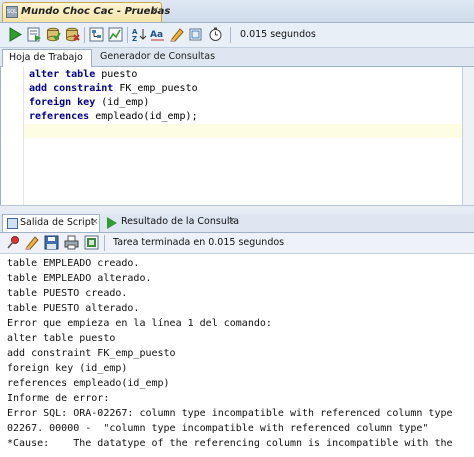  What do you see at coordinates (67, 368) in the screenshot?
I see `output-line: foreign key (id_emp)` at bounding box center [67, 368].